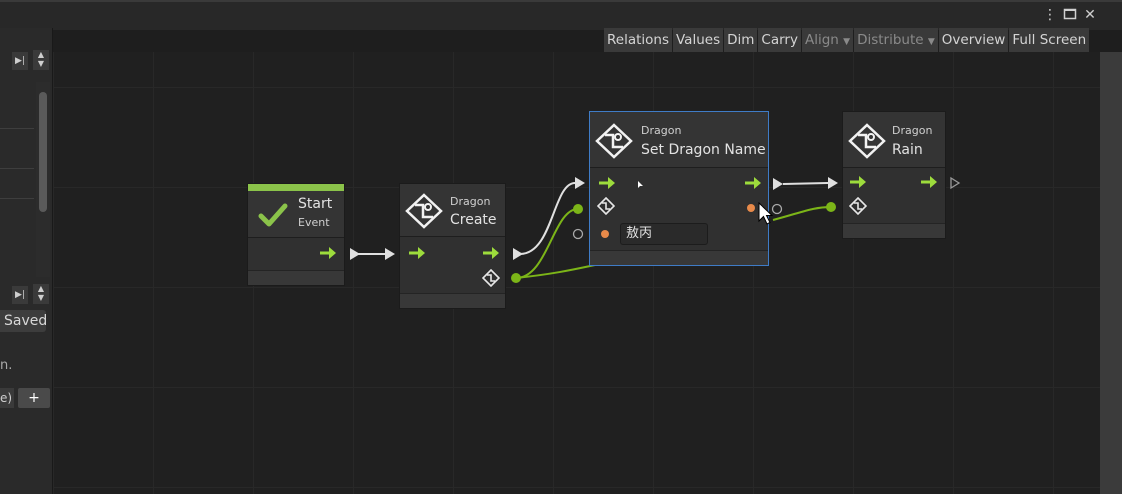  I want to click on carry-button: Carry, so click(779, 40).